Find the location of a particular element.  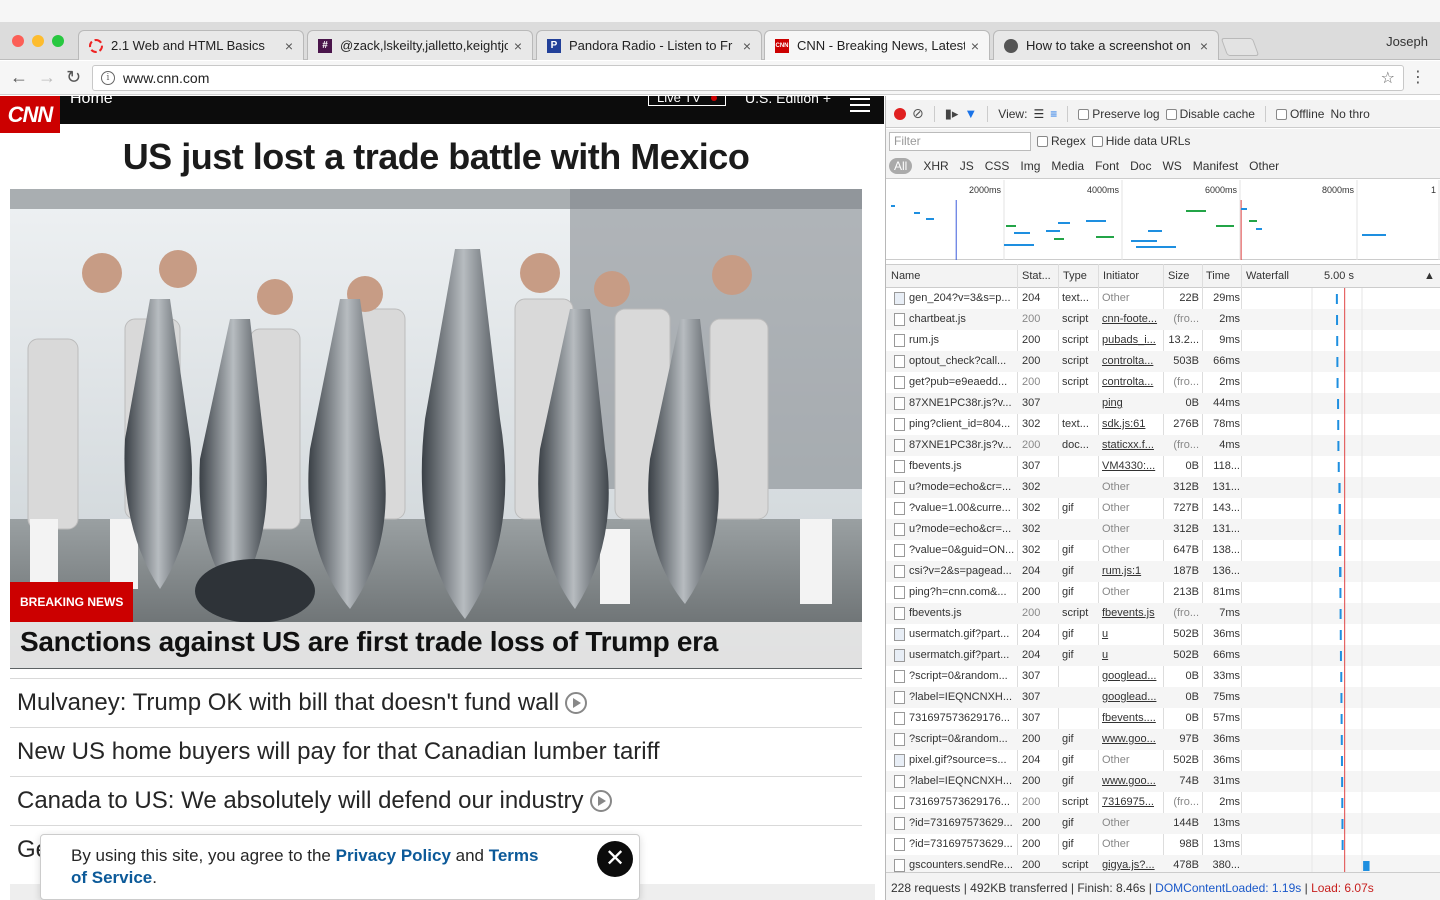

col-size: Size is located at coordinates (1178, 276).